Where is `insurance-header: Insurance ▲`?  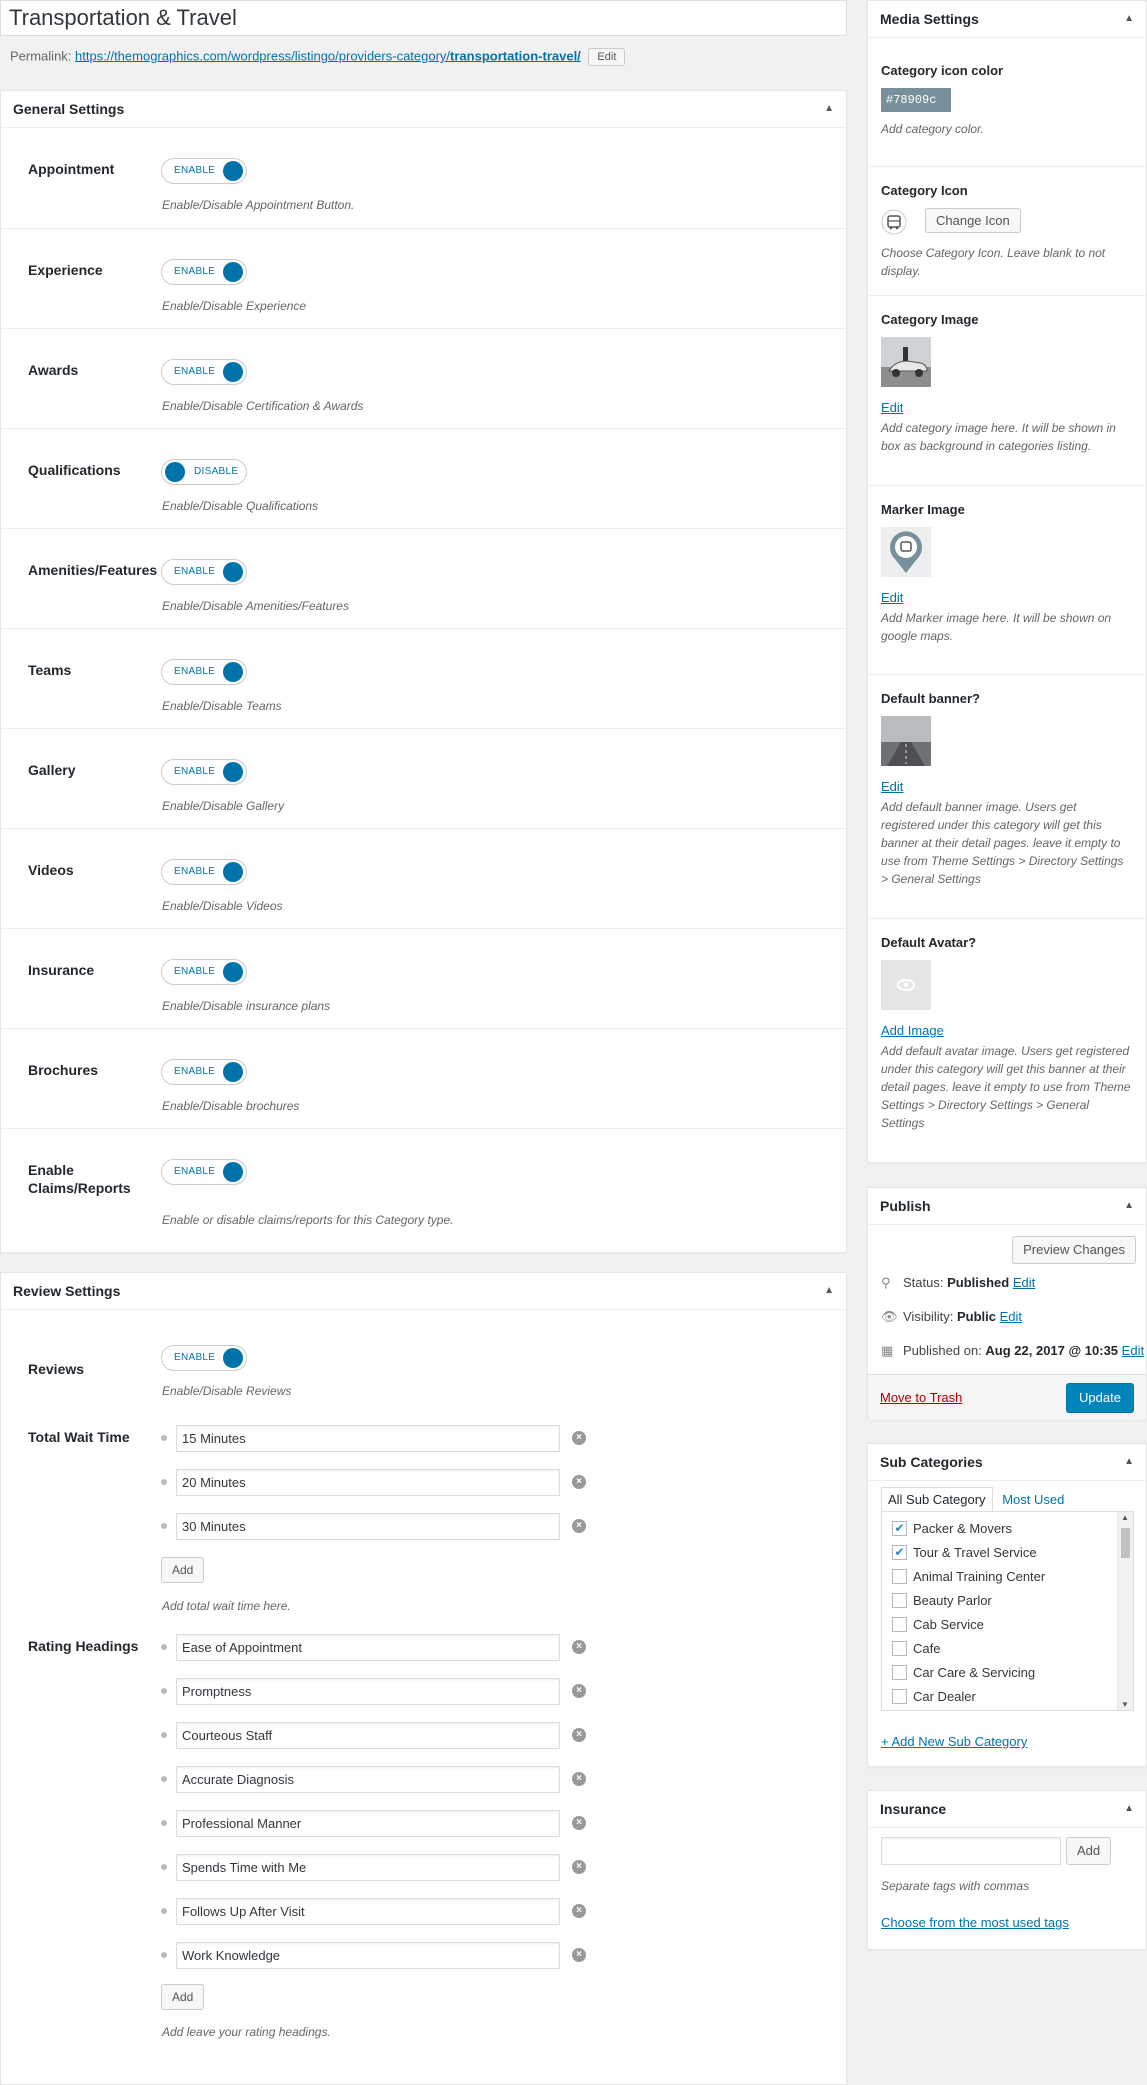
insurance-header: Insurance ▲ is located at coordinates (1007, 1809).